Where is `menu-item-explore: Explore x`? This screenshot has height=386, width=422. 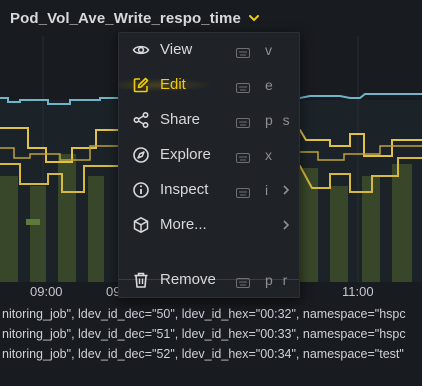
menu-item-explore: Explore x is located at coordinates (209, 155).